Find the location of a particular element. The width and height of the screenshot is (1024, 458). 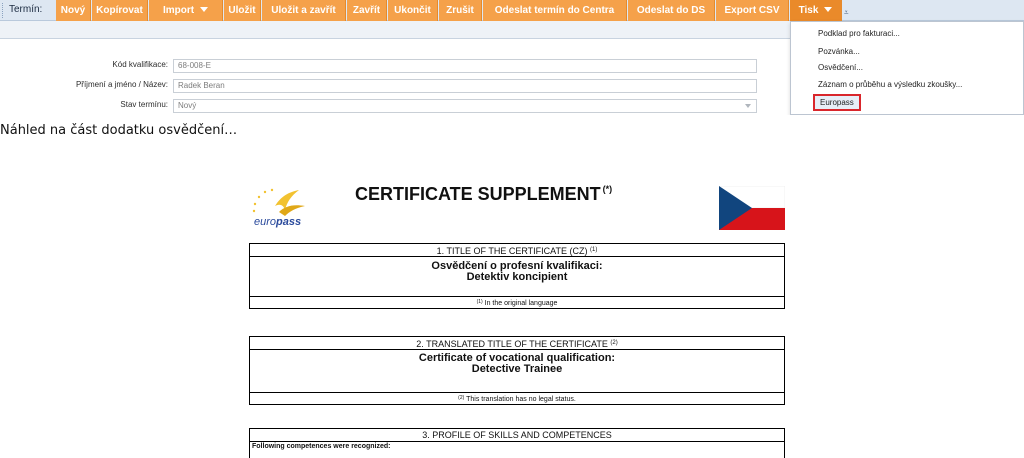

send-to-centre-button: Odeslat termín do Centra is located at coordinates (555, 10).